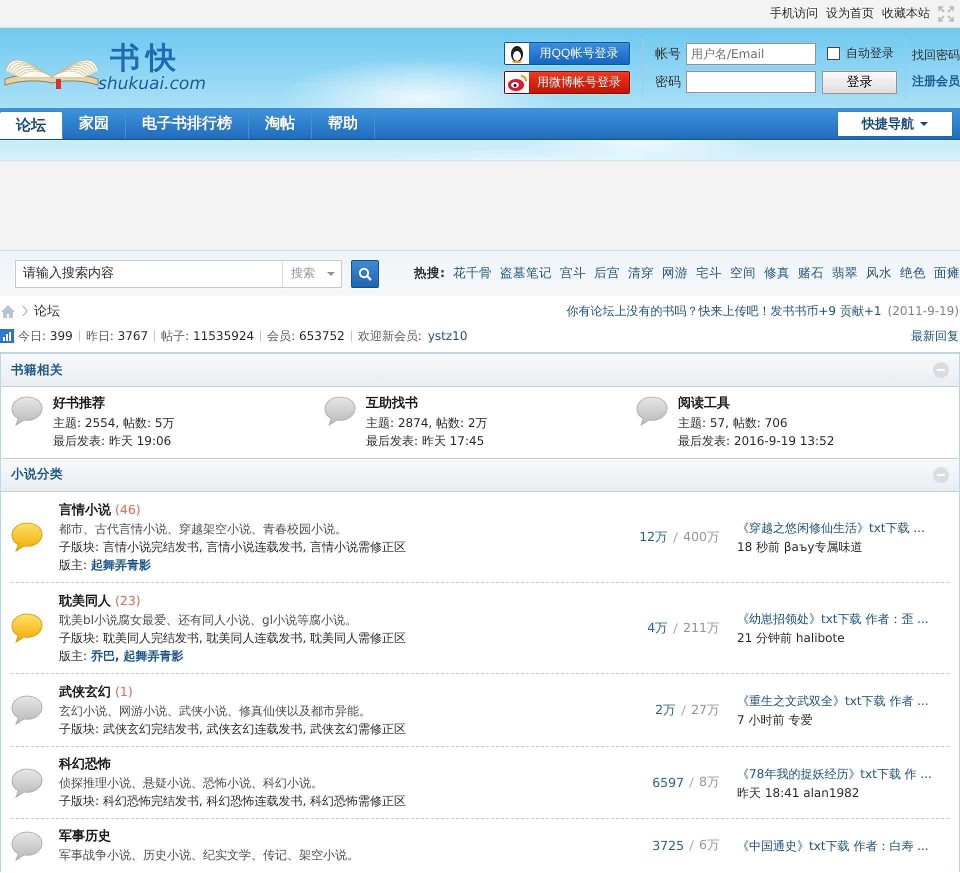 This screenshot has width=960, height=873. I want to click on search-button, so click(365, 274).